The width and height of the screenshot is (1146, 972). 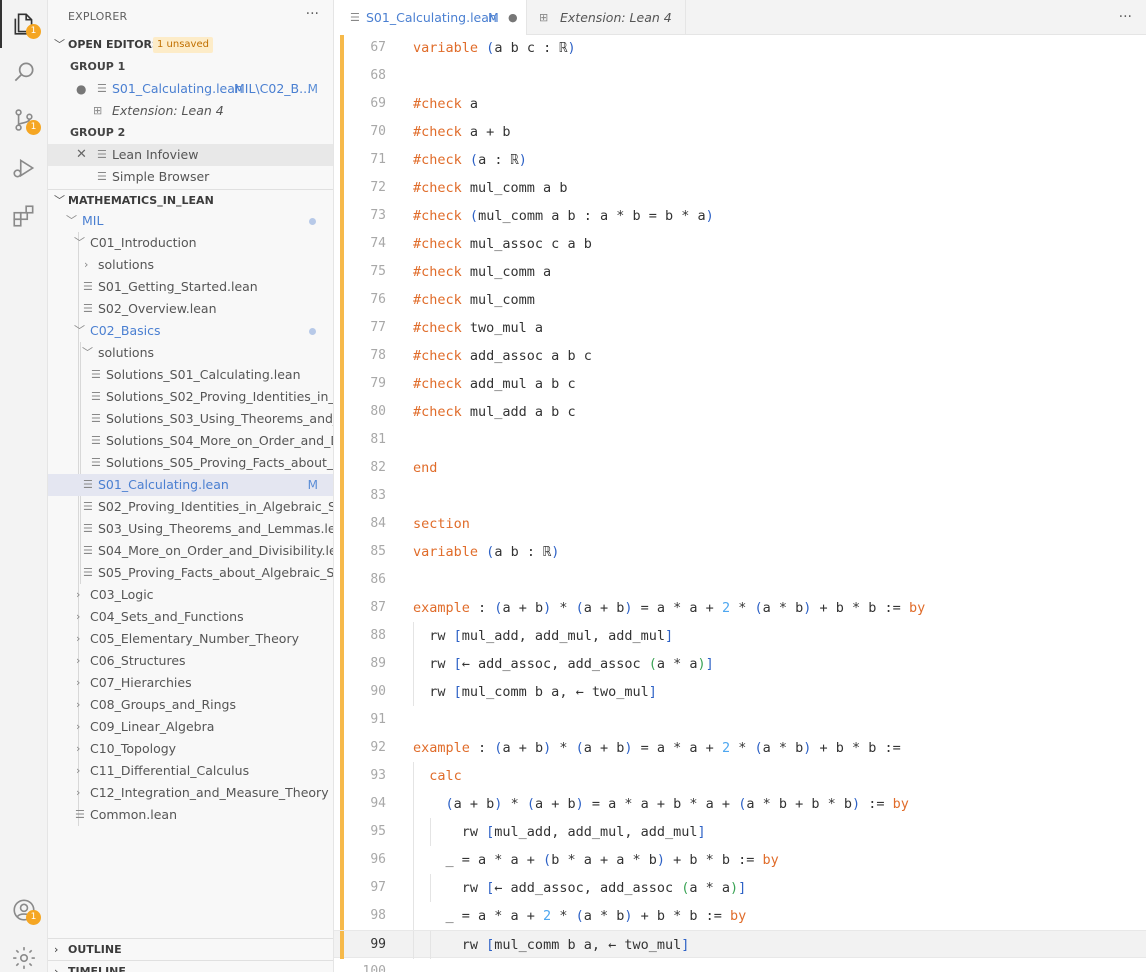 I want to click on run-debug-icon, so click(x=24, y=168).